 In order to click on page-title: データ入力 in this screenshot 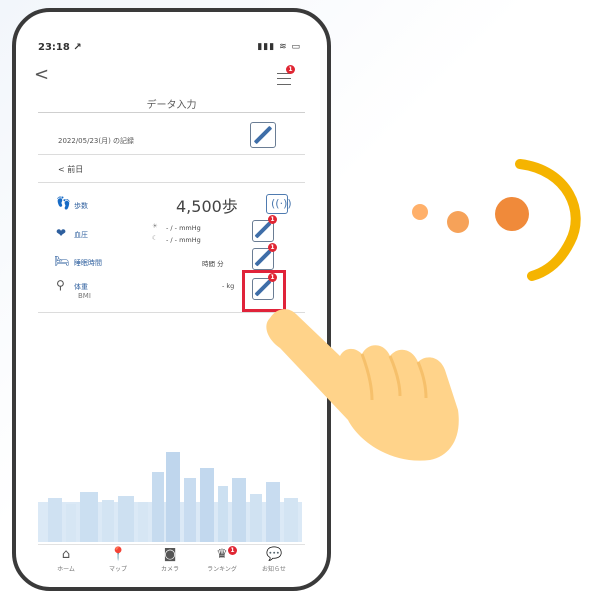, I will do `click(171, 105)`.